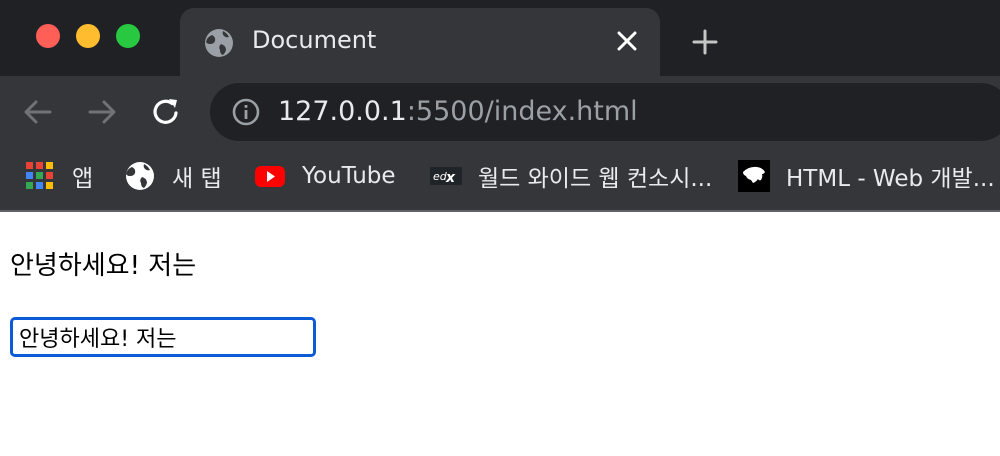 The width and height of the screenshot is (1000, 456). I want to click on window-close-button, so click(48, 36).